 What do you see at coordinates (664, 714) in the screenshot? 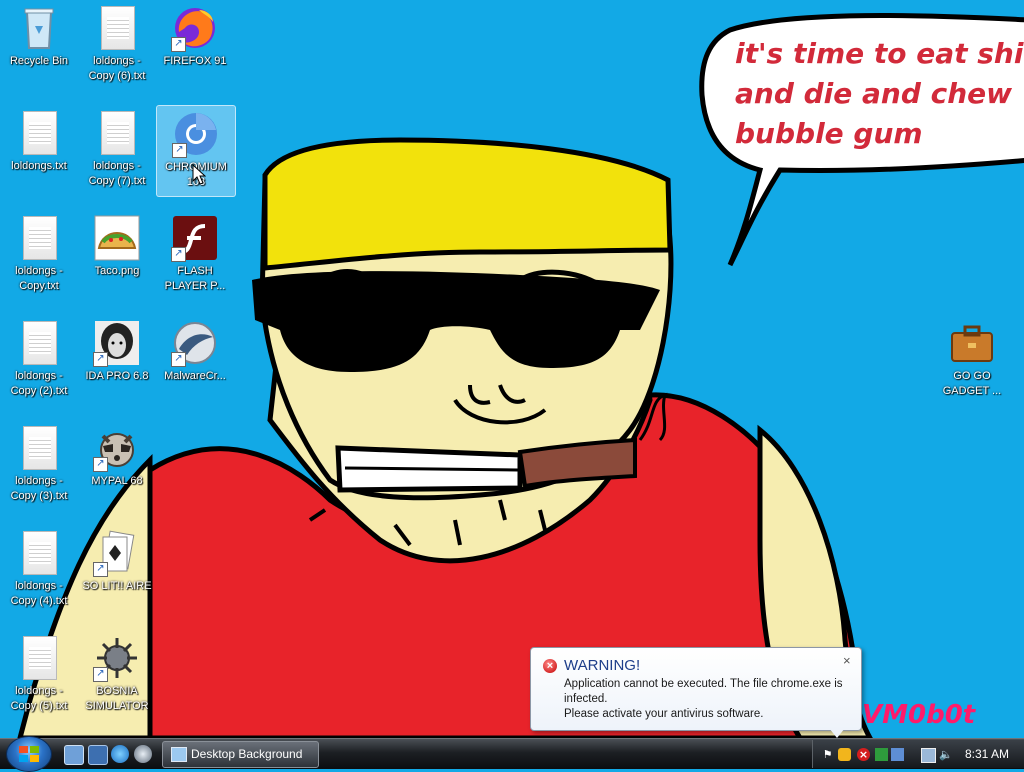
I see `notification-line-2: Please activate your antivirus software.` at bounding box center [664, 714].